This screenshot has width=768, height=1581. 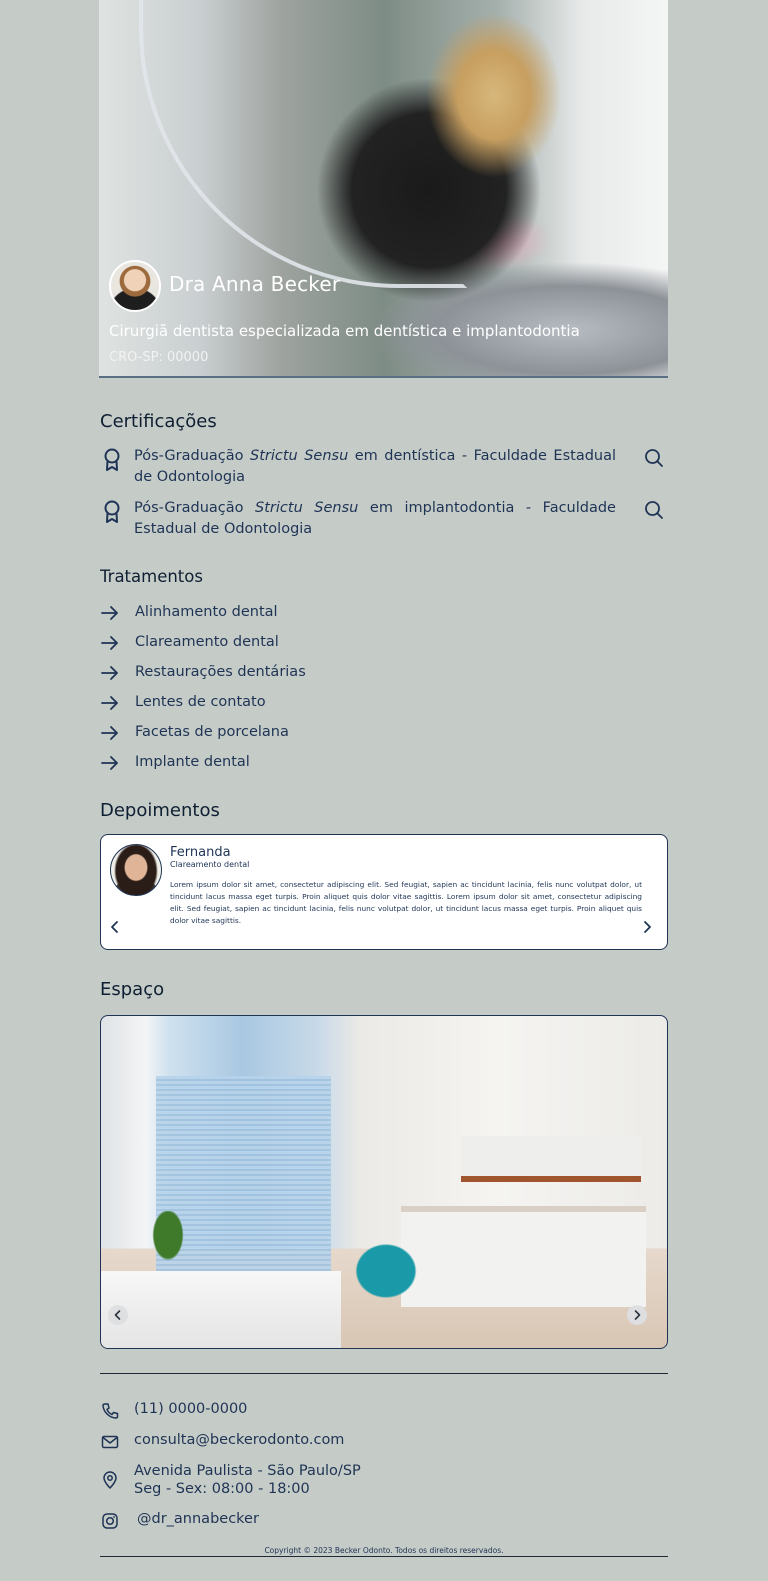 What do you see at coordinates (222, 1489) in the screenshot?
I see `opening-hours: Seg - Sex: 08:00 - 18:00` at bounding box center [222, 1489].